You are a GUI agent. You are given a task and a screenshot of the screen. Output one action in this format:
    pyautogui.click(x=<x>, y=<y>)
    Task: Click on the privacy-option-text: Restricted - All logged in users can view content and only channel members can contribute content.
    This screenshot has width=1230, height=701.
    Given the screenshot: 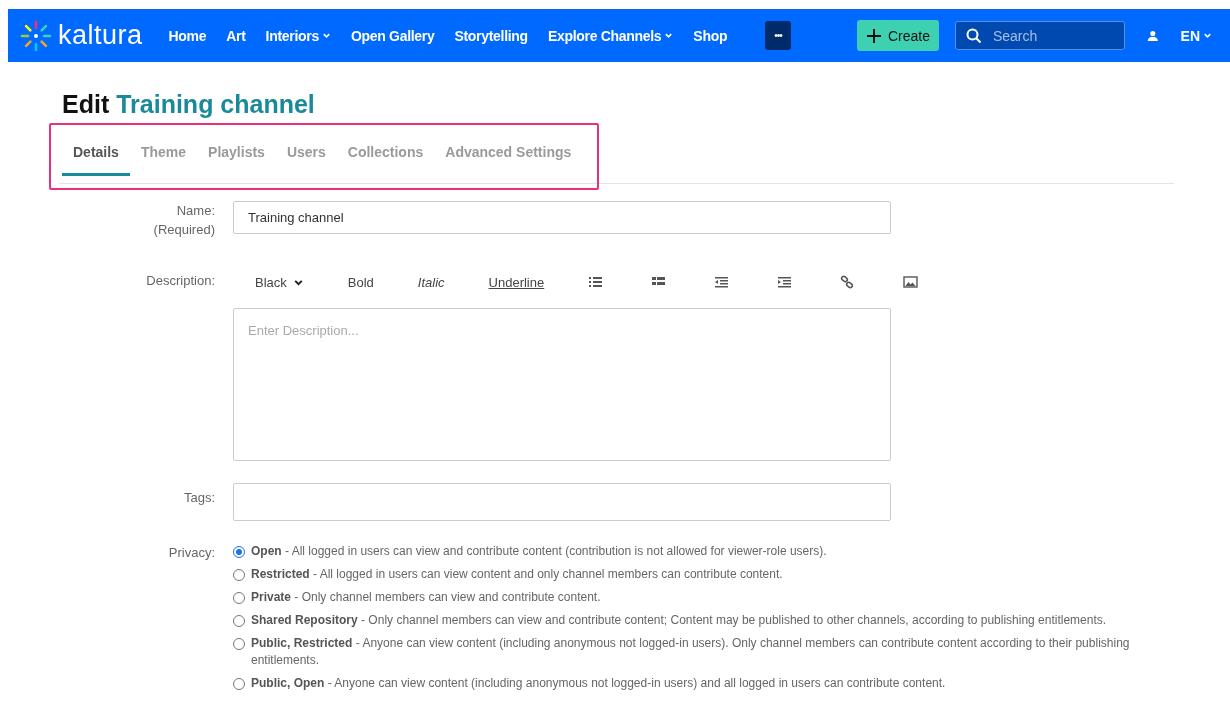 What is the action you would take?
    pyautogui.click(x=517, y=574)
    